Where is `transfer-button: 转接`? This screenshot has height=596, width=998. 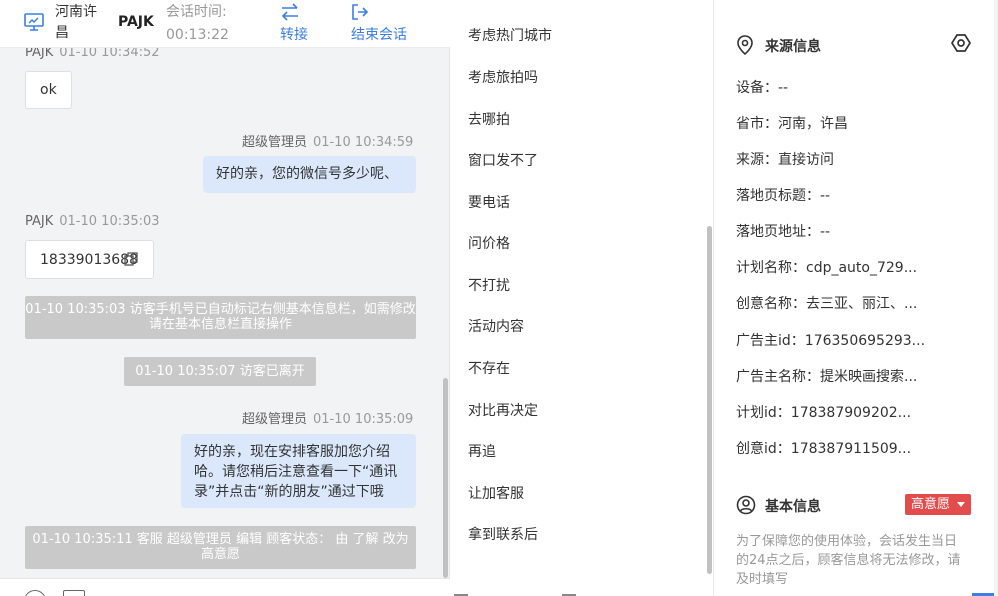 transfer-button: 转接 is located at coordinates (300, 24).